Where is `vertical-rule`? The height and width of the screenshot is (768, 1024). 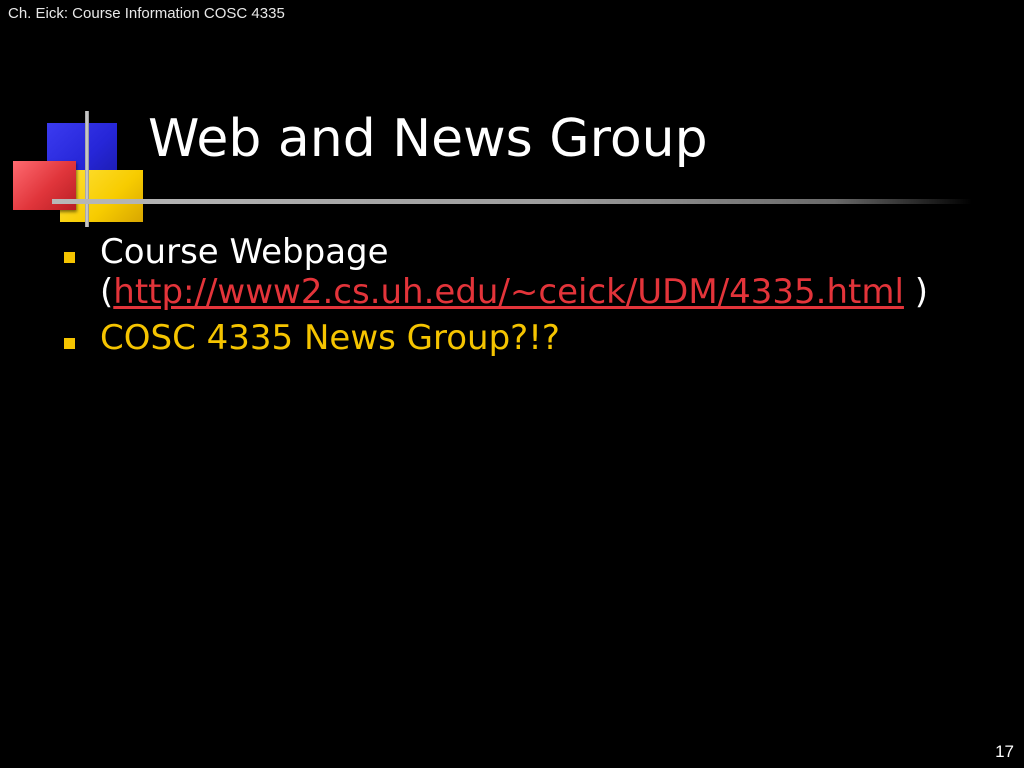 vertical-rule is located at coordinates (87, 169).